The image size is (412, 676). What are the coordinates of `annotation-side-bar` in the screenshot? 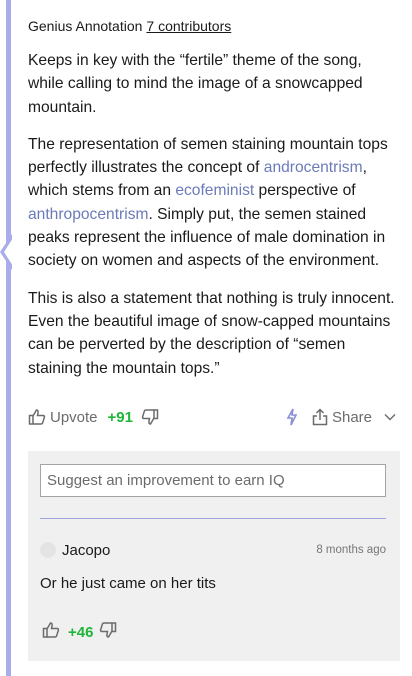 It's located at (8, 338).